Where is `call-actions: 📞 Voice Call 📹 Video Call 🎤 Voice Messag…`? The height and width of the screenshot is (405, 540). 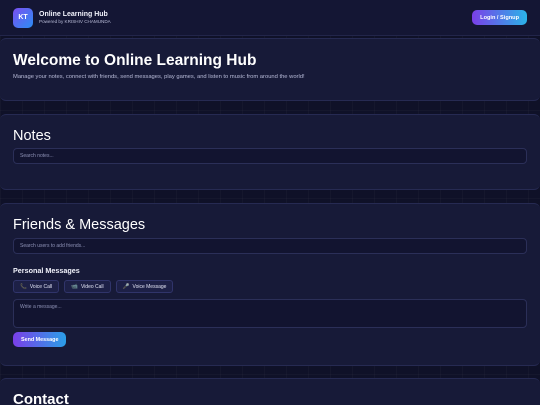
call-actions: 📞 Voice Call 📹 Video Call 🎤 Voice Messag… is located at coordinates (270, 286).